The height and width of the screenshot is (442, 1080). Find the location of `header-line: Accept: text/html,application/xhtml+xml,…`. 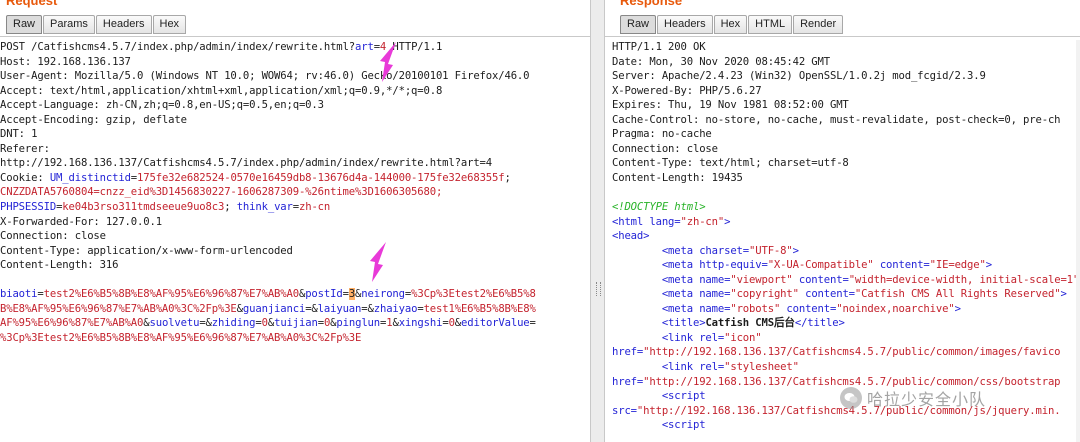

header-line: Accept: text/html,application/xhtml+xml,… is located at coordinates (221, 90).